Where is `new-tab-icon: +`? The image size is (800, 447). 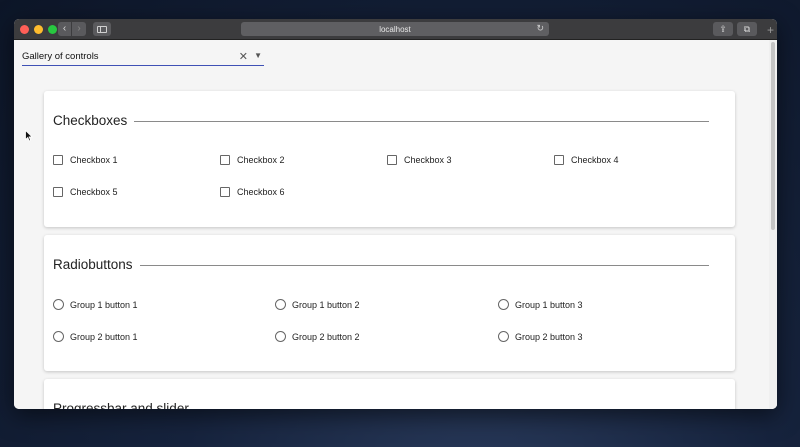 new-tab-icon: + is located at coordinates (770, 30).